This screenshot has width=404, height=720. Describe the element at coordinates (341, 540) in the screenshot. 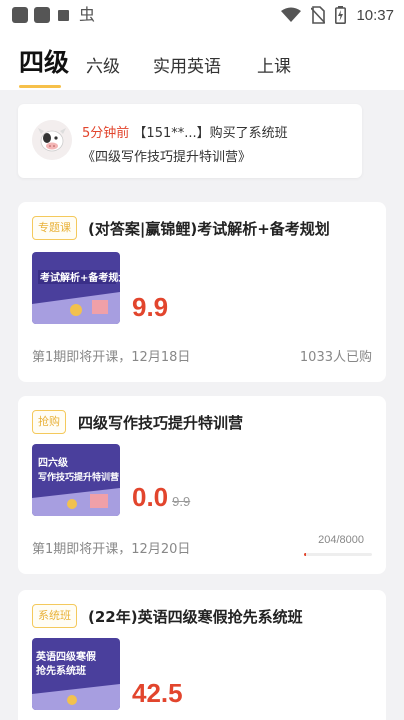

I see `enrollment-progress-label: 204/8000` at that location.